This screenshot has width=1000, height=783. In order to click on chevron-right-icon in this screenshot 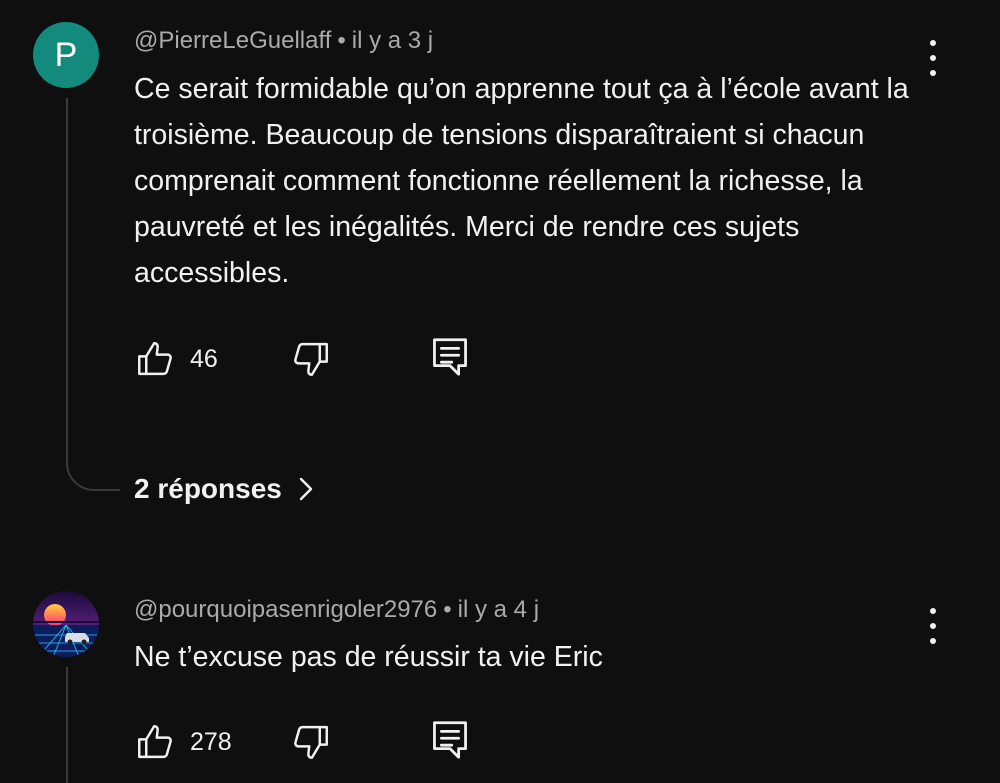, I will do `click(306, 489)`.